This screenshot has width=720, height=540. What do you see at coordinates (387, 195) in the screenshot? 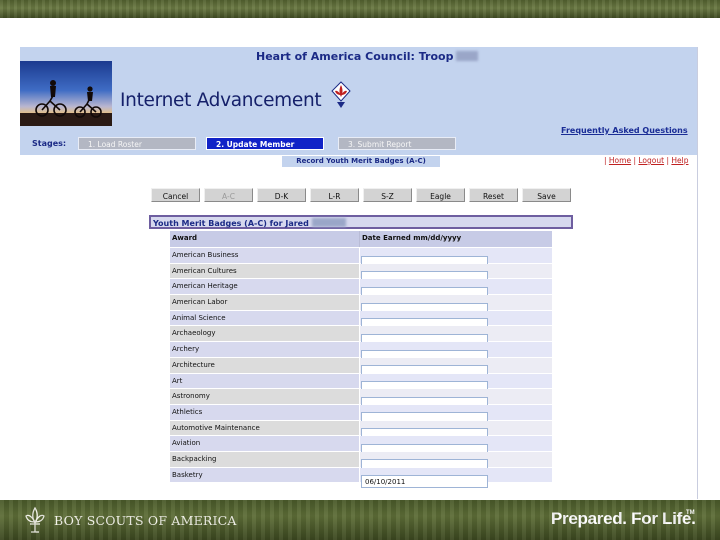
I see `range-s-z-button: S-Z` at bounding box center [387, 195].